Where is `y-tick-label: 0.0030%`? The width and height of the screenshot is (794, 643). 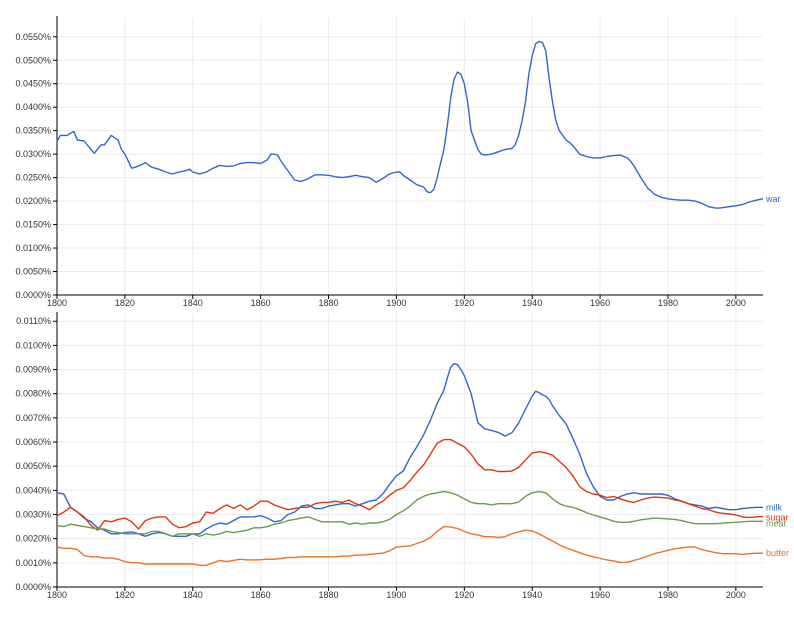
y-tick-label: 0.0030% is located at coordinates (33, 515).